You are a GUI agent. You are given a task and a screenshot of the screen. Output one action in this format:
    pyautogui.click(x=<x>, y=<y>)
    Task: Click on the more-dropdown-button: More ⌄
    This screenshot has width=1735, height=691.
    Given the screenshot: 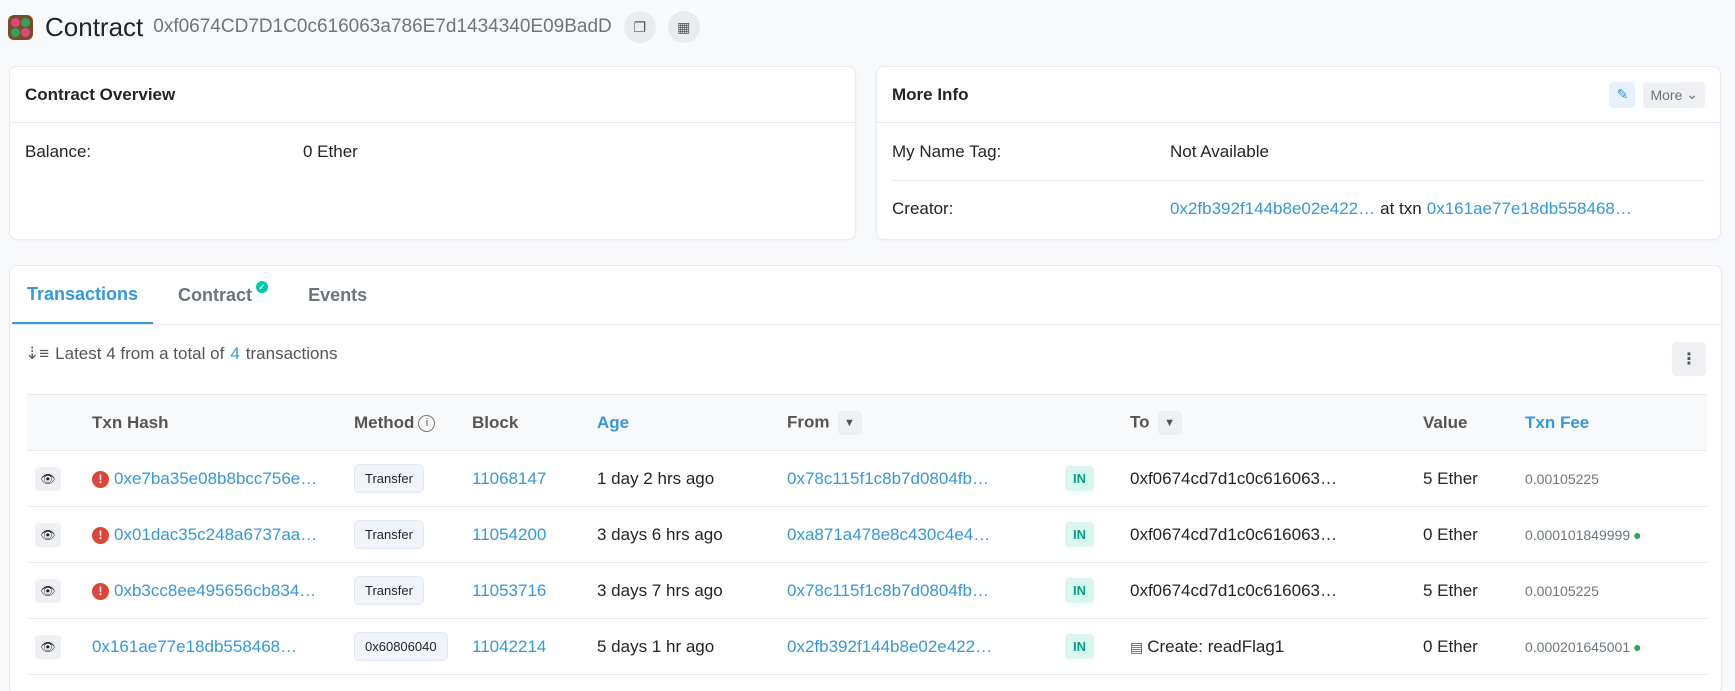 What is the action you would take?
    pyautogui.click(x=1674, y=94)
    